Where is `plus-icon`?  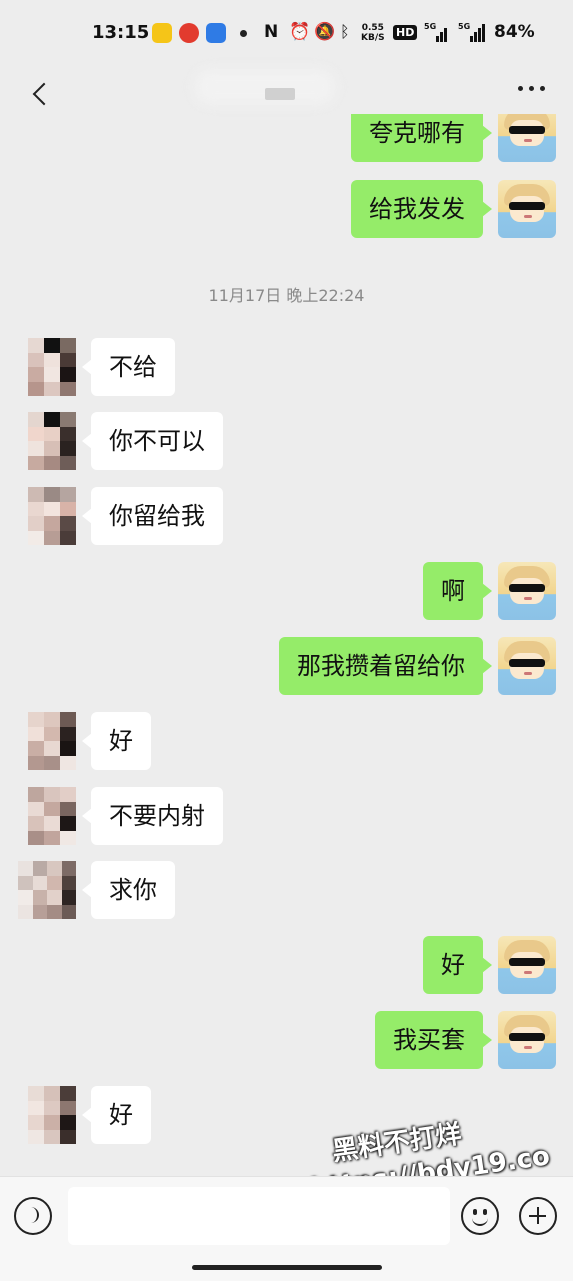
plus-icon is located at coordinates (538, 1216).